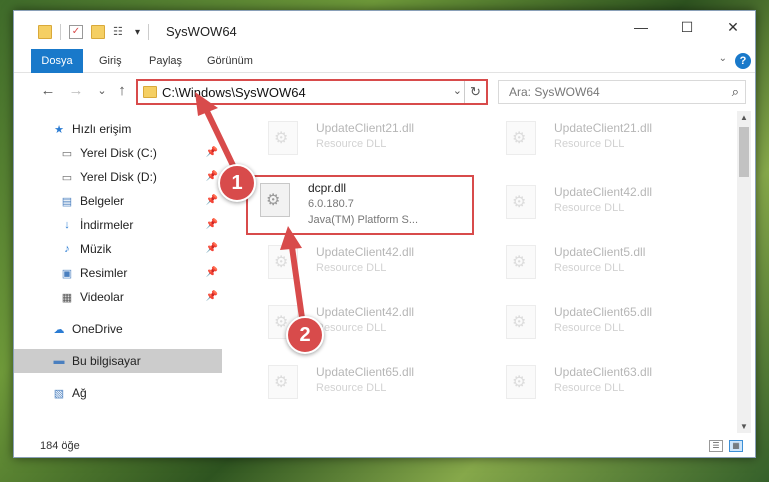 Image resolution: width=769 pixels, height=482 pixels. What do you see at coordinates (305, 335) in the screenshot?
I see `step-badge-2: 2` at bounding box center [305, 335].